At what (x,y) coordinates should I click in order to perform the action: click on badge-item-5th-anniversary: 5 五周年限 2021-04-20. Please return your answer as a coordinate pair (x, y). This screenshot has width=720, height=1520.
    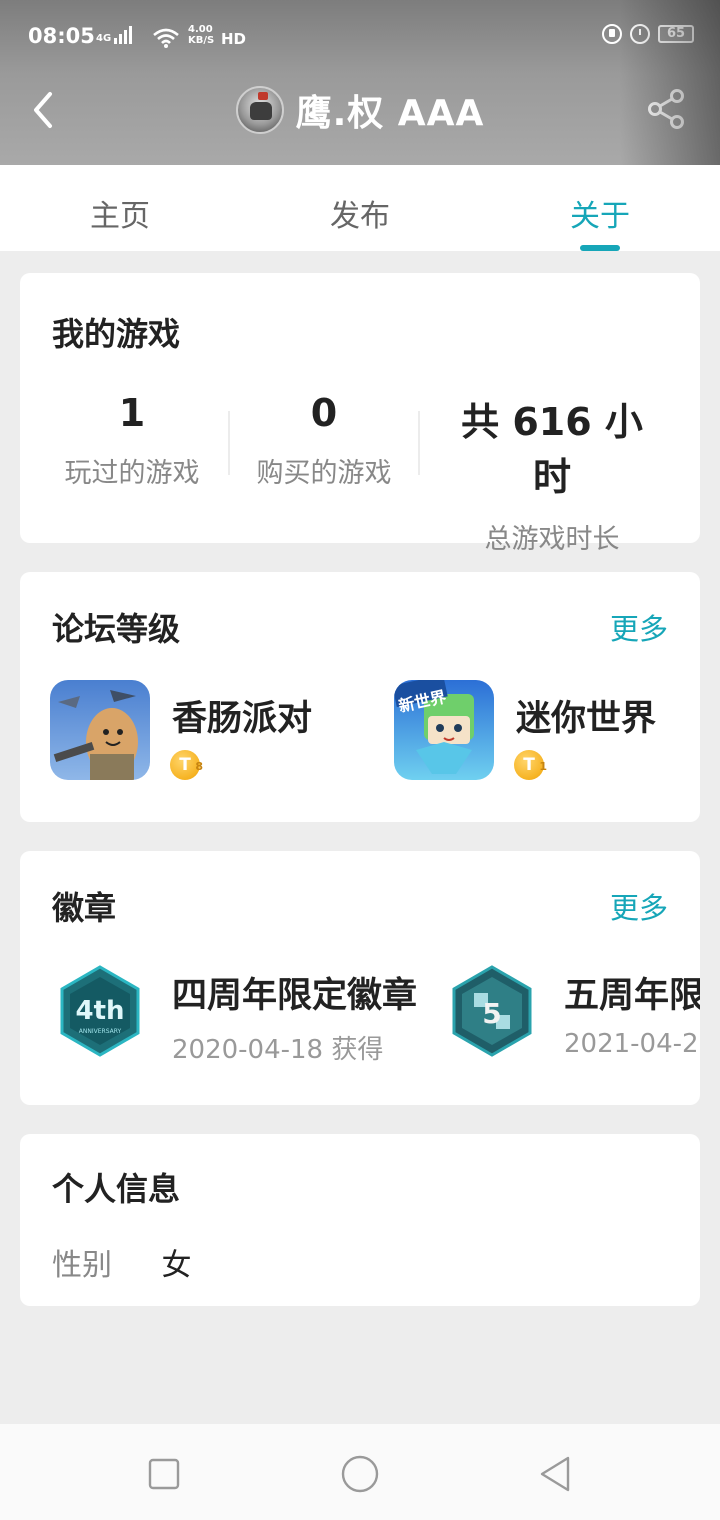
    Looking at the image, I should click on (572, 1018).